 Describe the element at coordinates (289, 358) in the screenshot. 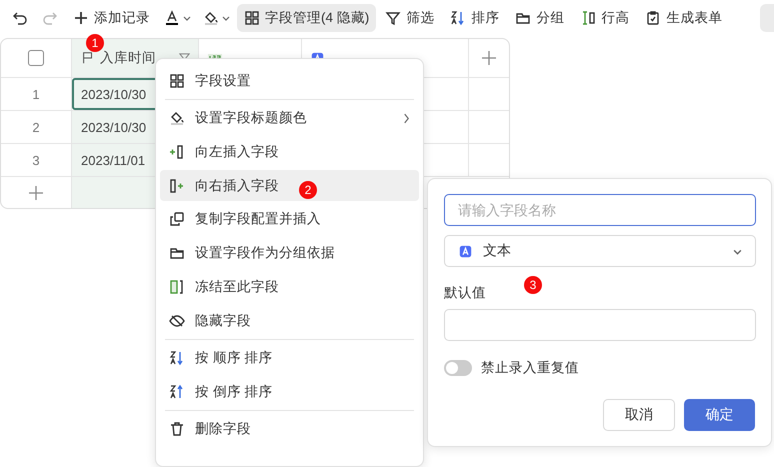

I see `menu-item: 按 顺序 排序` at that location.